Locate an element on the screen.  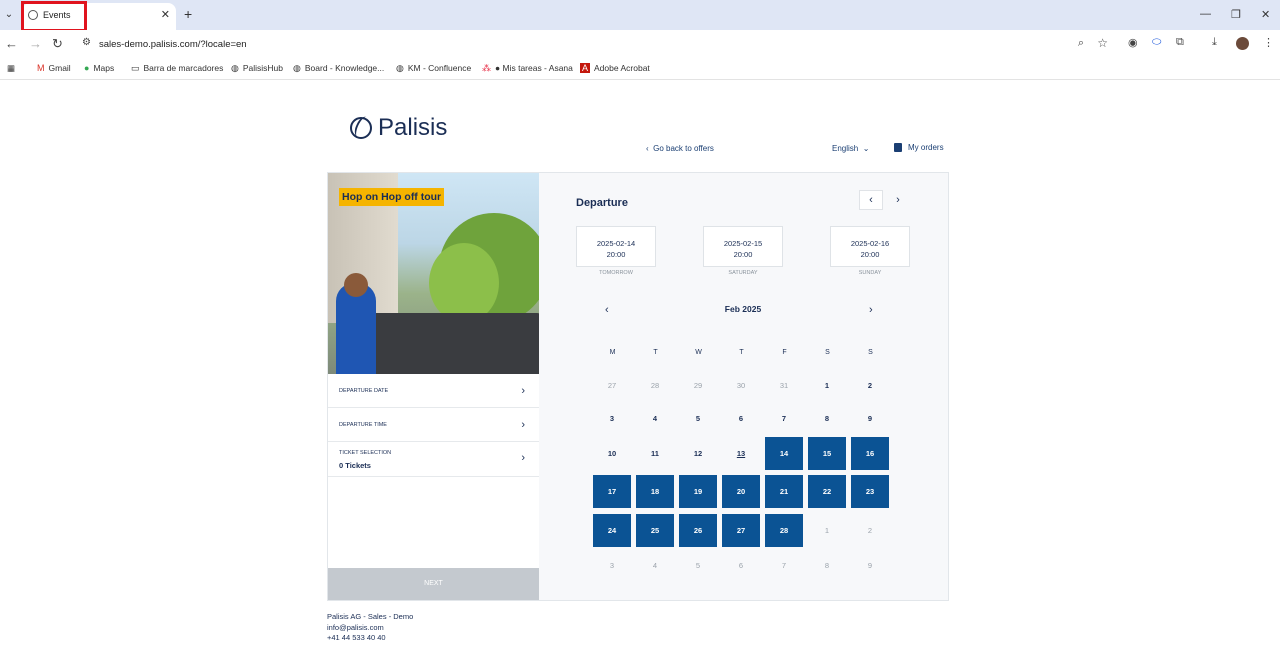
calendar-day: 3 is located at coordinates (612, 418).